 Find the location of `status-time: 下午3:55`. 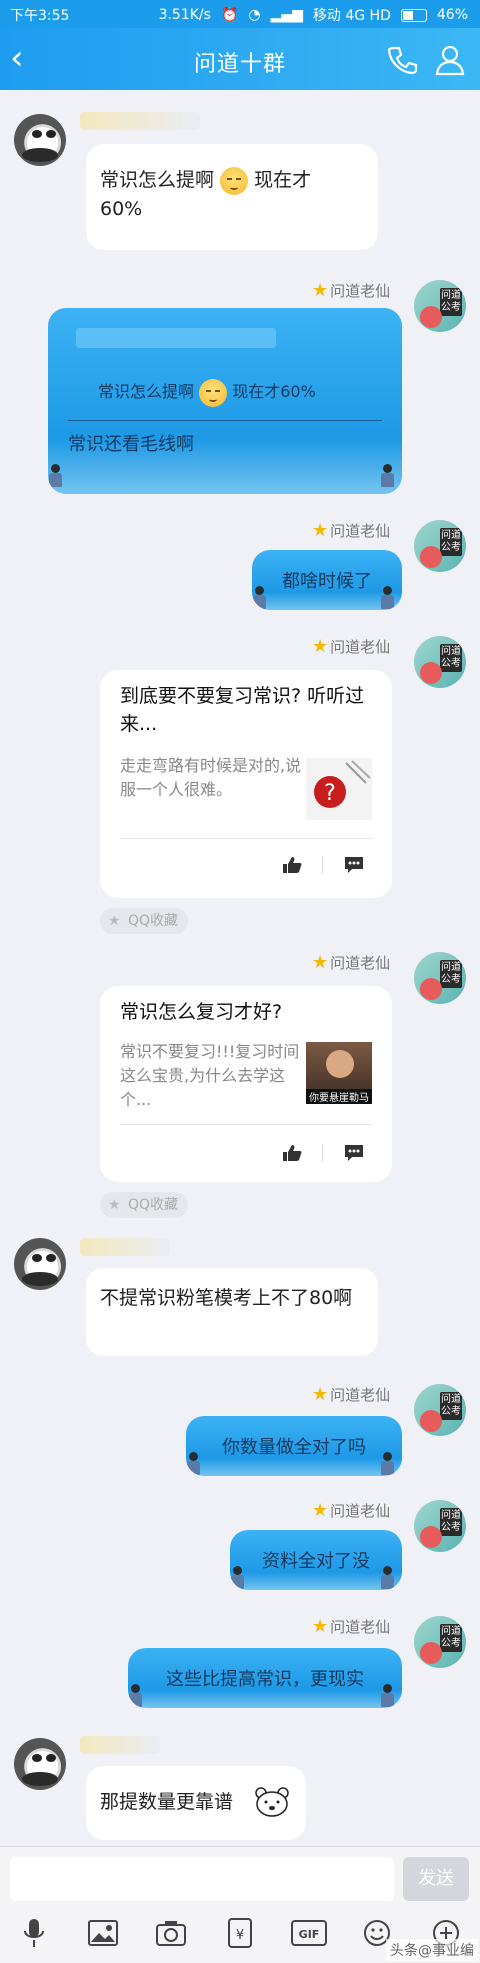

status-time: 下午3:55 is located at coordinates (40, 16).